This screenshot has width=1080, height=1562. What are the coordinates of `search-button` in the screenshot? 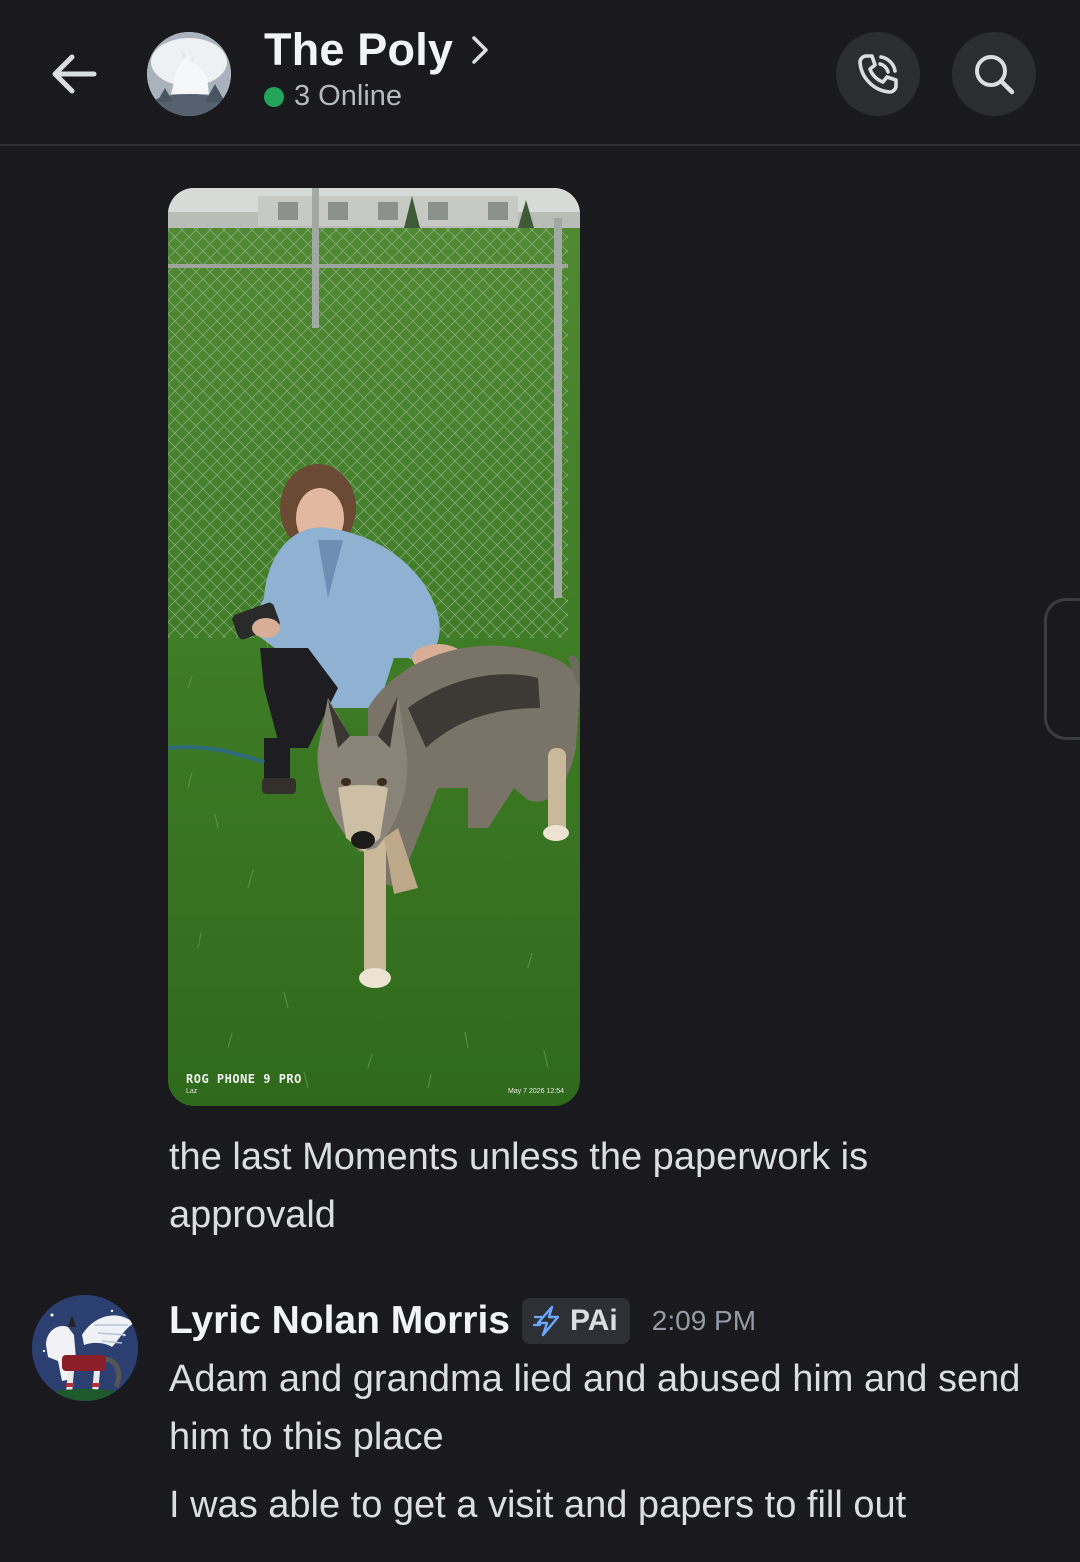 It's located at (994, 74).